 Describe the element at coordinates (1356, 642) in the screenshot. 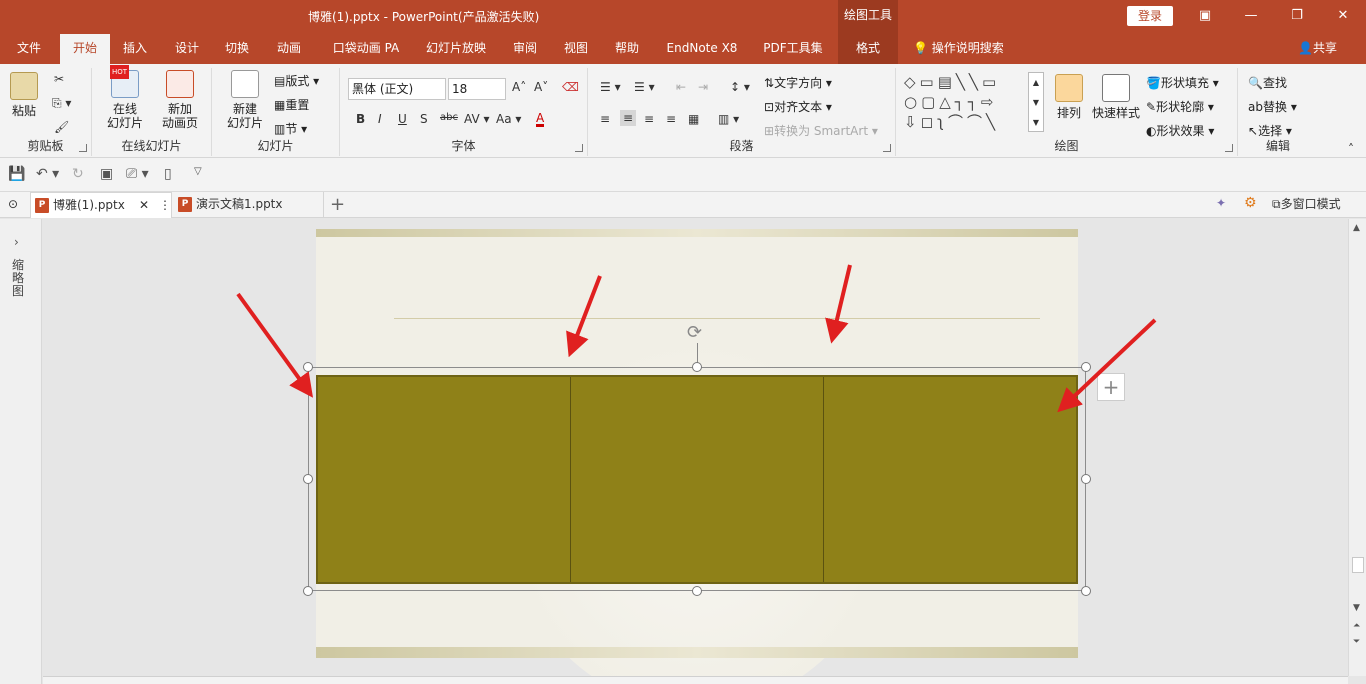

I see `next-slide-icon: ⏷` at that location.